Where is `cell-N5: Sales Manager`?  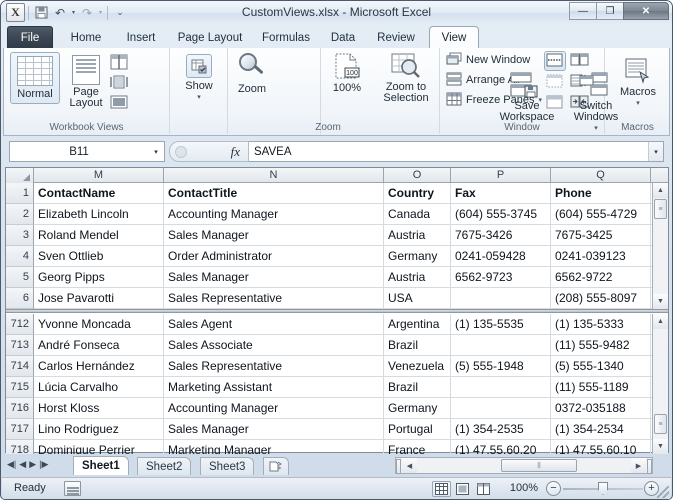 cell-N5: Sales Manager is located at coordinates (274, 277).